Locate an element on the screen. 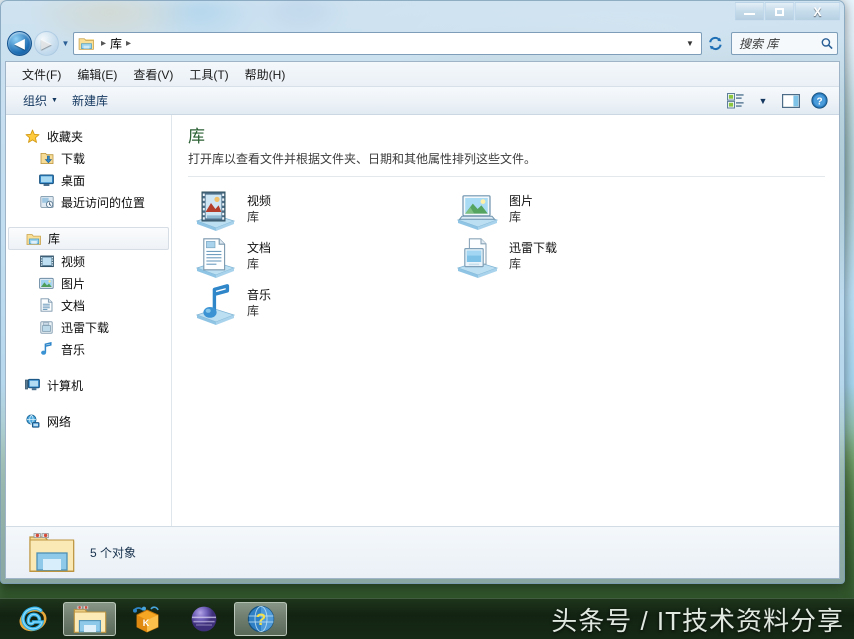 The width and height of the screenshot is (854, 639). help-button: ? is located at coordinates (819, 101).